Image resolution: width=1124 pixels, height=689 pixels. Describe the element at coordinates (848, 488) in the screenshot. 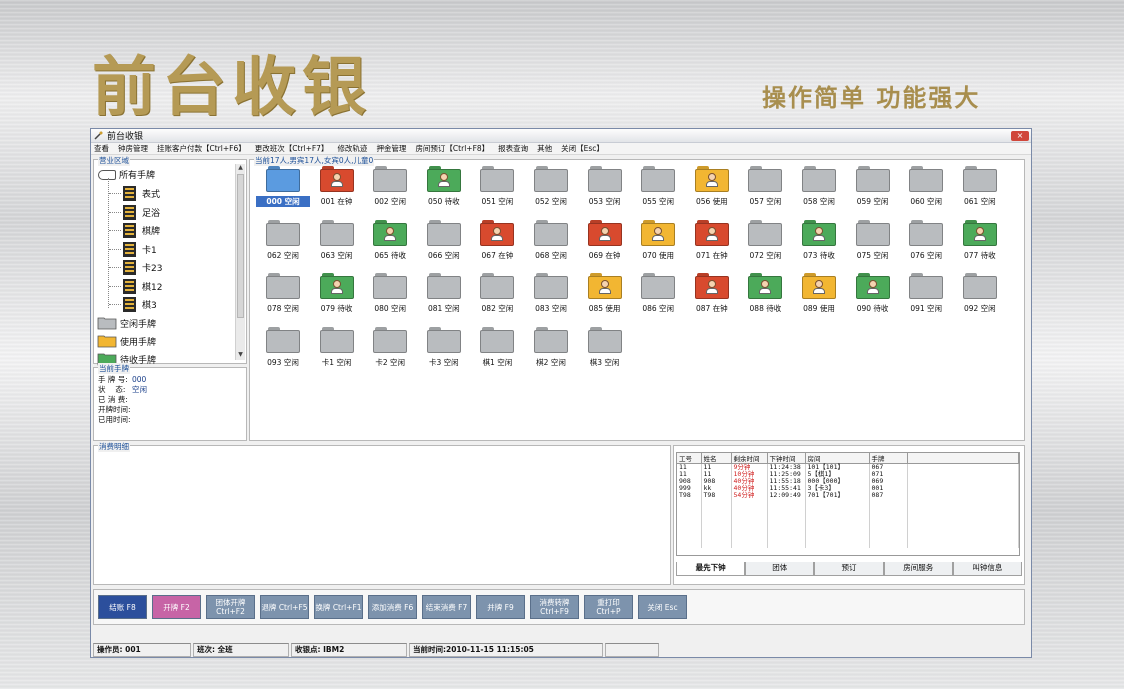

I see `table-row: 999 kk 40分钟 11:55:41 3【卡3】 001` at that location.